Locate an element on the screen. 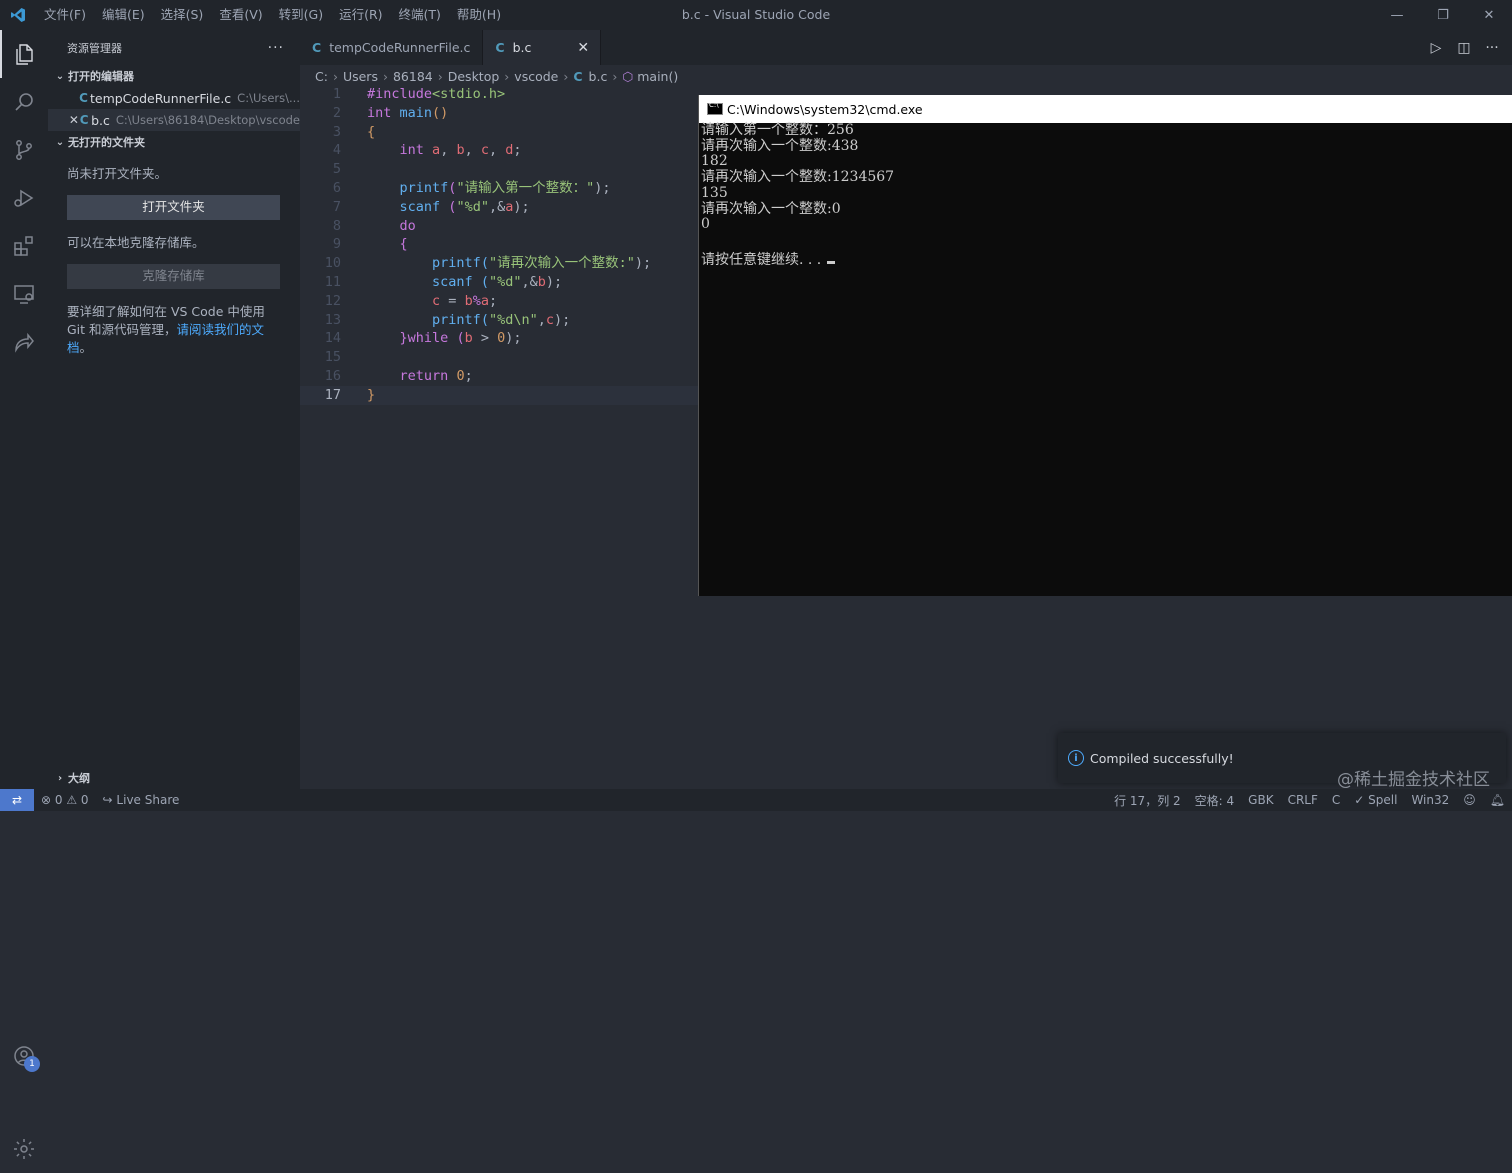 The height and width of the screenshot is (1173, 1512). feedback-icon: ☺ is located at coordinates (1469, 800).